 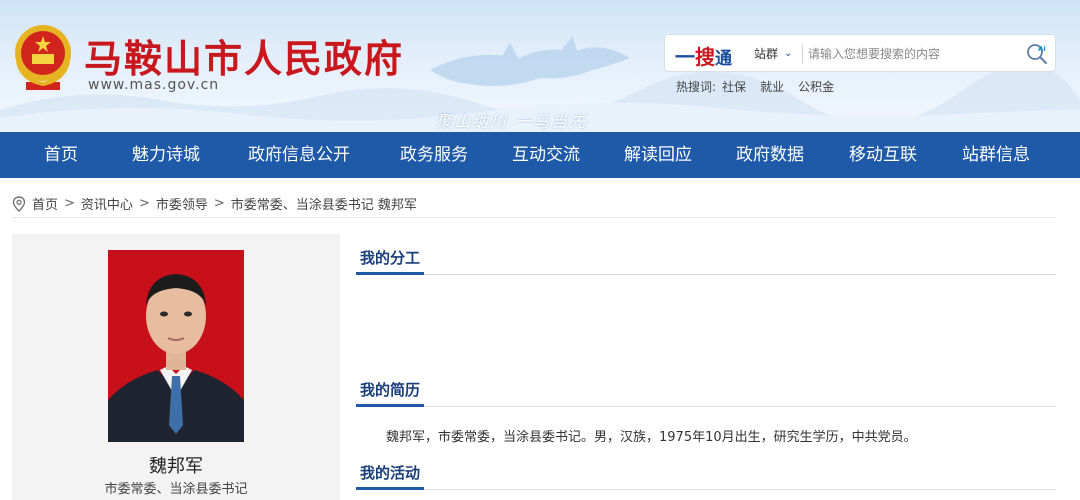 What do you see at coordinates (706, 475) in the screenshot?
I see `section-activity: 我的活动` at bounding box center [706, 475].